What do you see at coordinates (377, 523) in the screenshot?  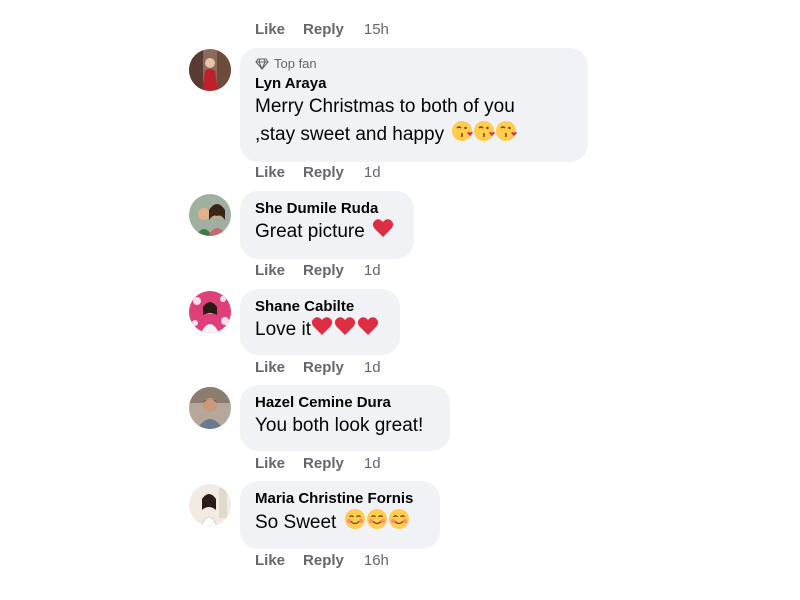 I see `smiling-blush-emoji` at bounding box center [377, 523].